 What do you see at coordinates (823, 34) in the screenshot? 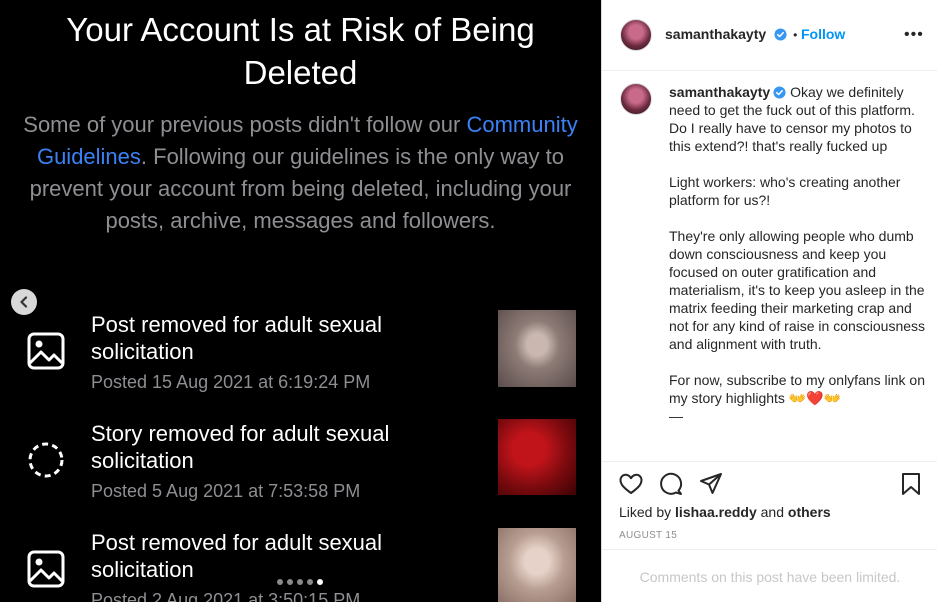
I see `follow-button: Follow` at bounding box center [823, 34].